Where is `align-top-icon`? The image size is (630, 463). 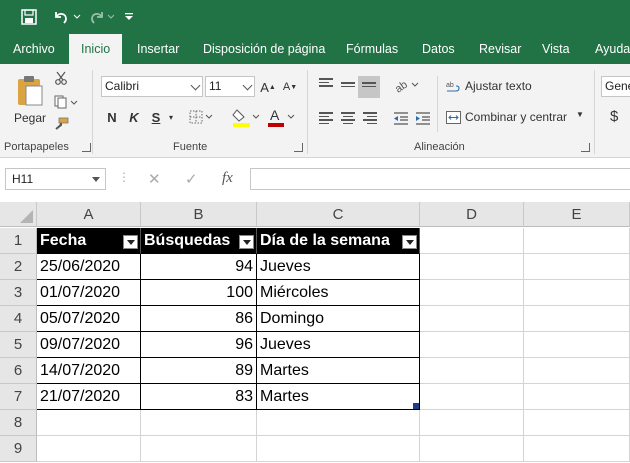 align-top-icon is located at coordinates (326, 84).